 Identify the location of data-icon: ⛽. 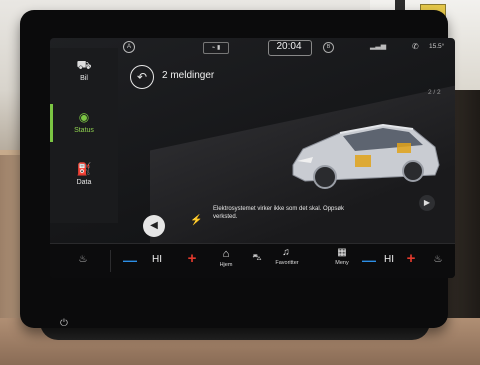
(84, 169).